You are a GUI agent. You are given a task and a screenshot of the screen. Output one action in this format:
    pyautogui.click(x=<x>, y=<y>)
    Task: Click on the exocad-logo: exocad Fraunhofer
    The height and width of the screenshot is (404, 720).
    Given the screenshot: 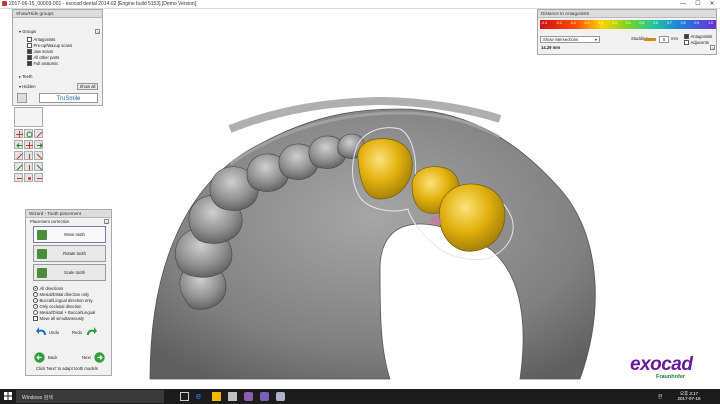 What is the action you would take?
    pyautogui.click(x=661, y=367)
    